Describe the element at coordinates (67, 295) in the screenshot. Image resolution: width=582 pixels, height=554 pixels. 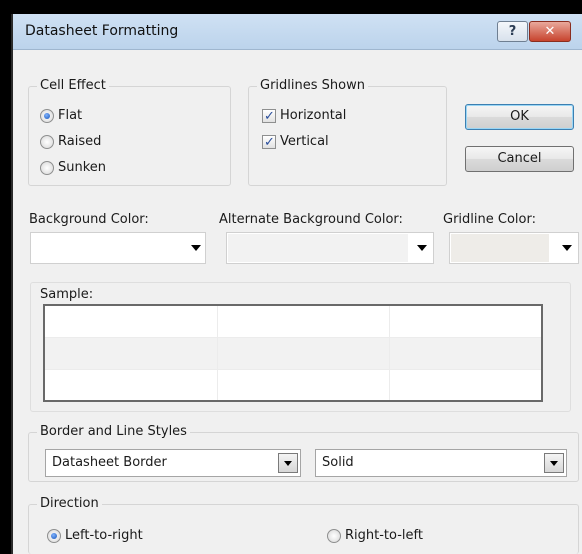
I see `sample-legend: Sample:` at that location.